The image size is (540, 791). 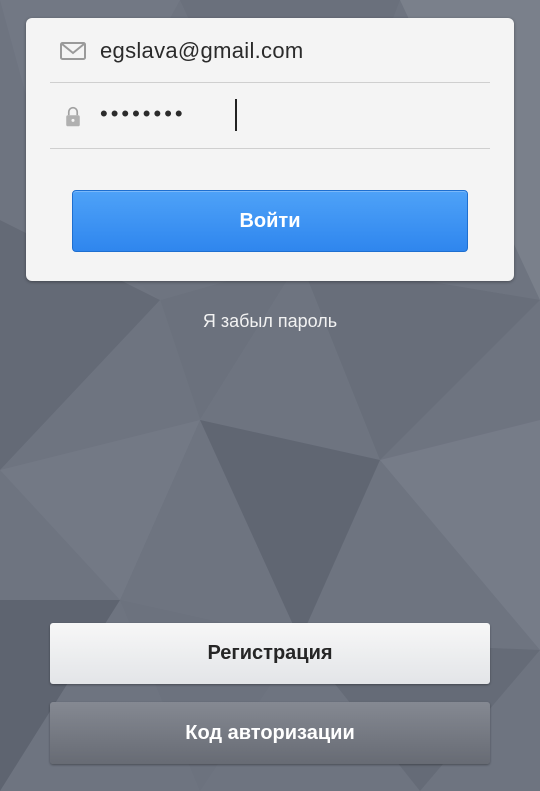 I want to click on password-value: ••••••••, so click(x=143, y=113).